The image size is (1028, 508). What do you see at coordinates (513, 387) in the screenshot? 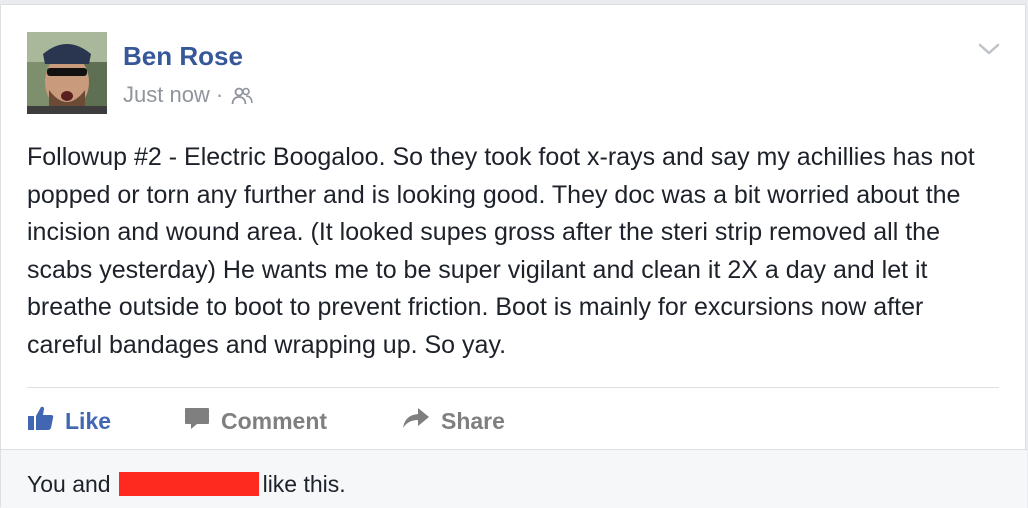
I see `divider` at bounding box center [513, 387].